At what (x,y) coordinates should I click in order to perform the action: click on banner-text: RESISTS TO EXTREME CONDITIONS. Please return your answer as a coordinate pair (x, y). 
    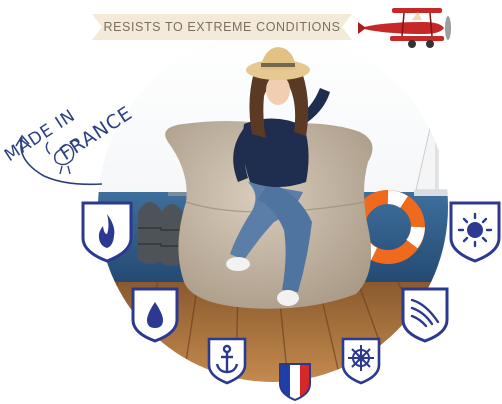
    Looking at the image, I should click on (222, 27).